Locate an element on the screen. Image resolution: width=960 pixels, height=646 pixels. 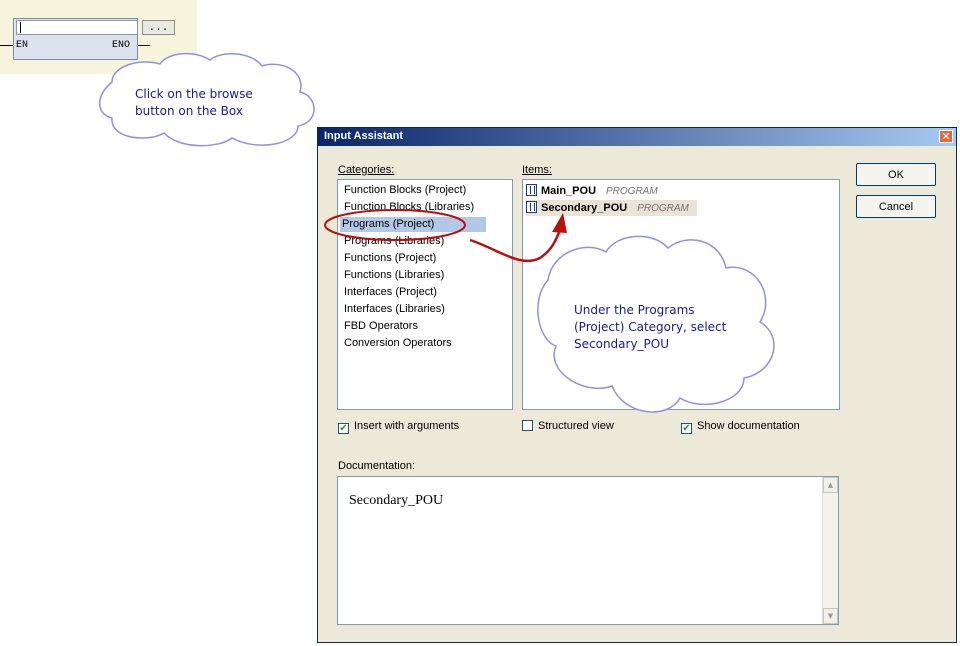
category-function-blocks-project: Function Blocks (Project) is located at coordinates (405, 190).